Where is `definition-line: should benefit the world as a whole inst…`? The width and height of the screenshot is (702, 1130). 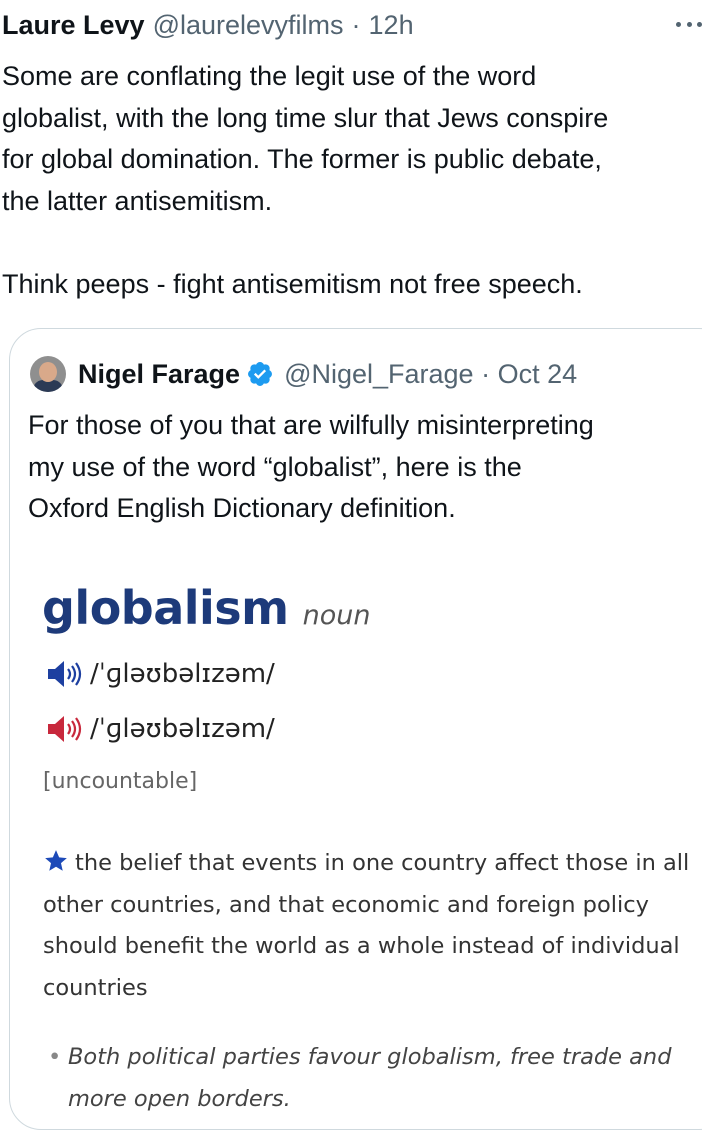 definition-line: should benefit the world as a whole inst… is located at coordinates (361, 946).